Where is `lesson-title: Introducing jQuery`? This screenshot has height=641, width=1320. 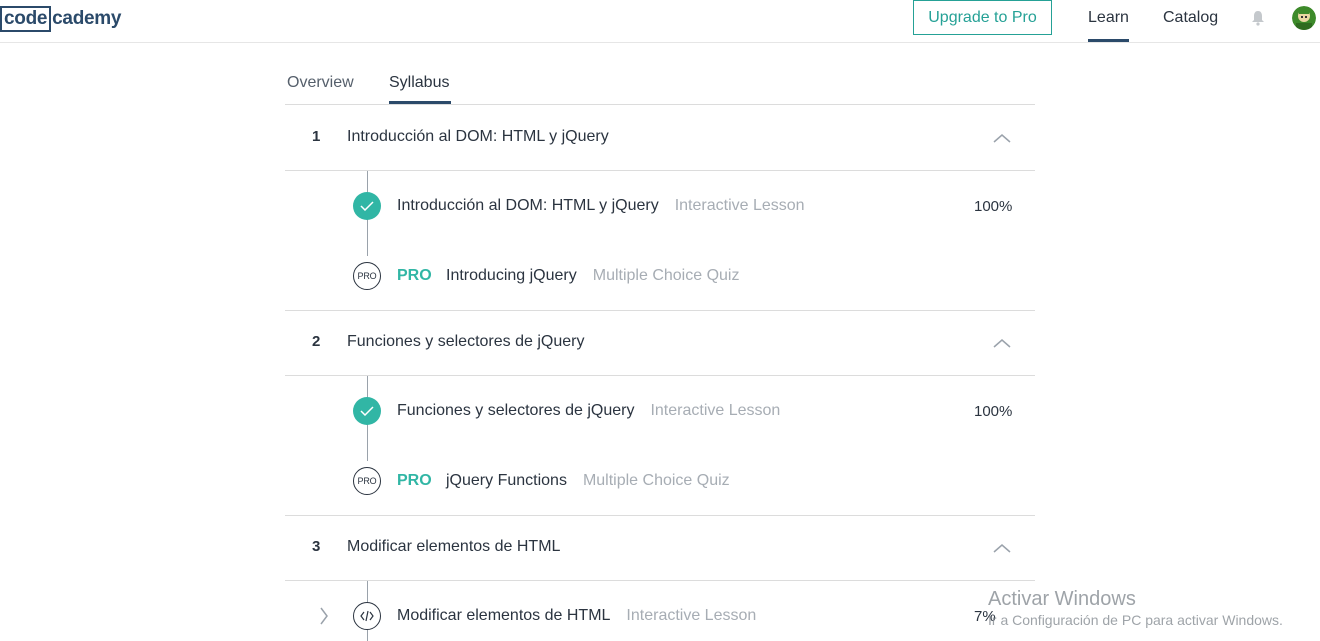
lesson-title: Introducing jQuery is located at coordinates (511, 275).